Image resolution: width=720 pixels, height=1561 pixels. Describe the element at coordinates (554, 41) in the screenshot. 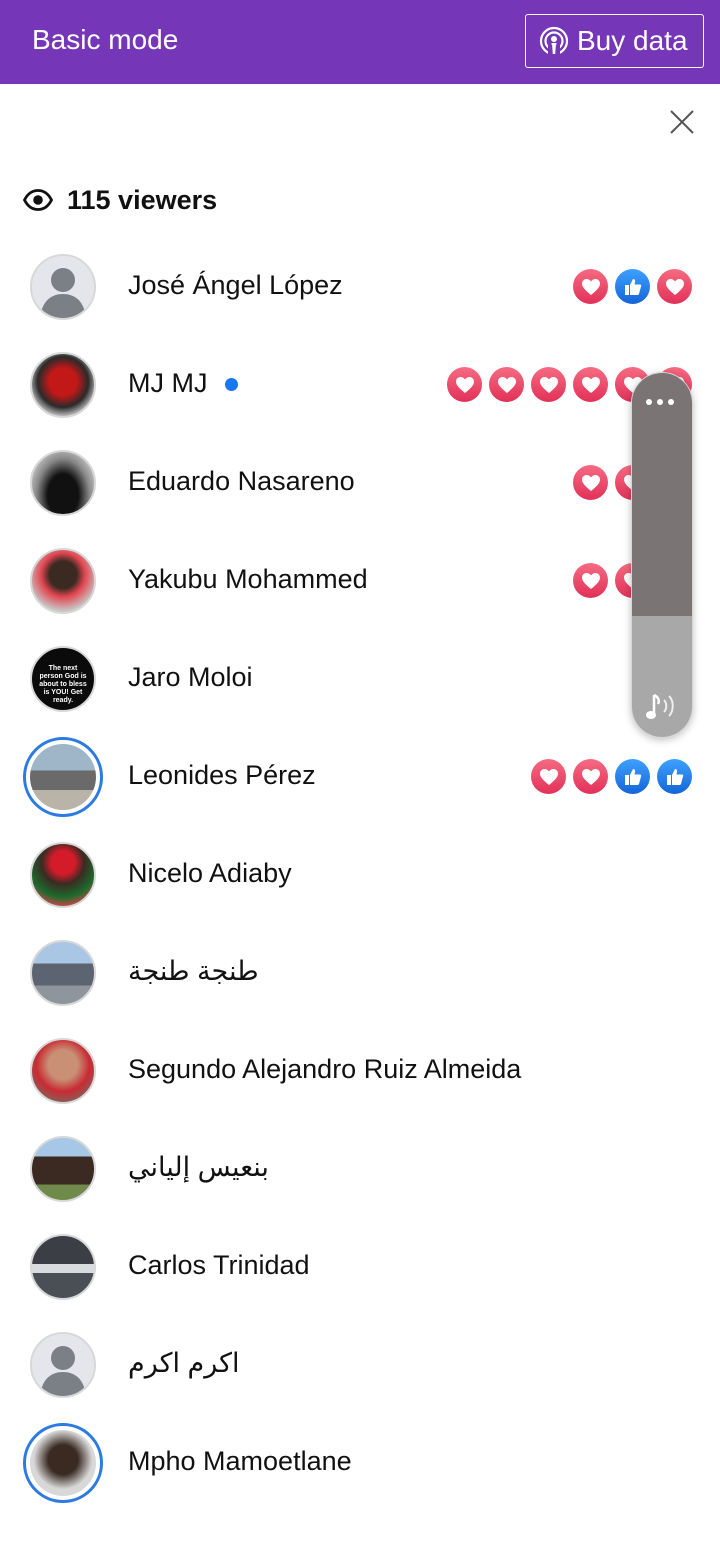

I see `broadcast-icon` at that location.